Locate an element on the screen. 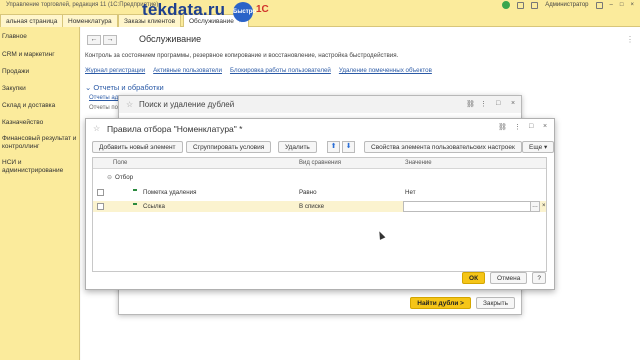 Image resolution: width=640 pixels, height=360 pixels. group-conditions-button: Сгруппировать условия is located at coordinates (229, 147).